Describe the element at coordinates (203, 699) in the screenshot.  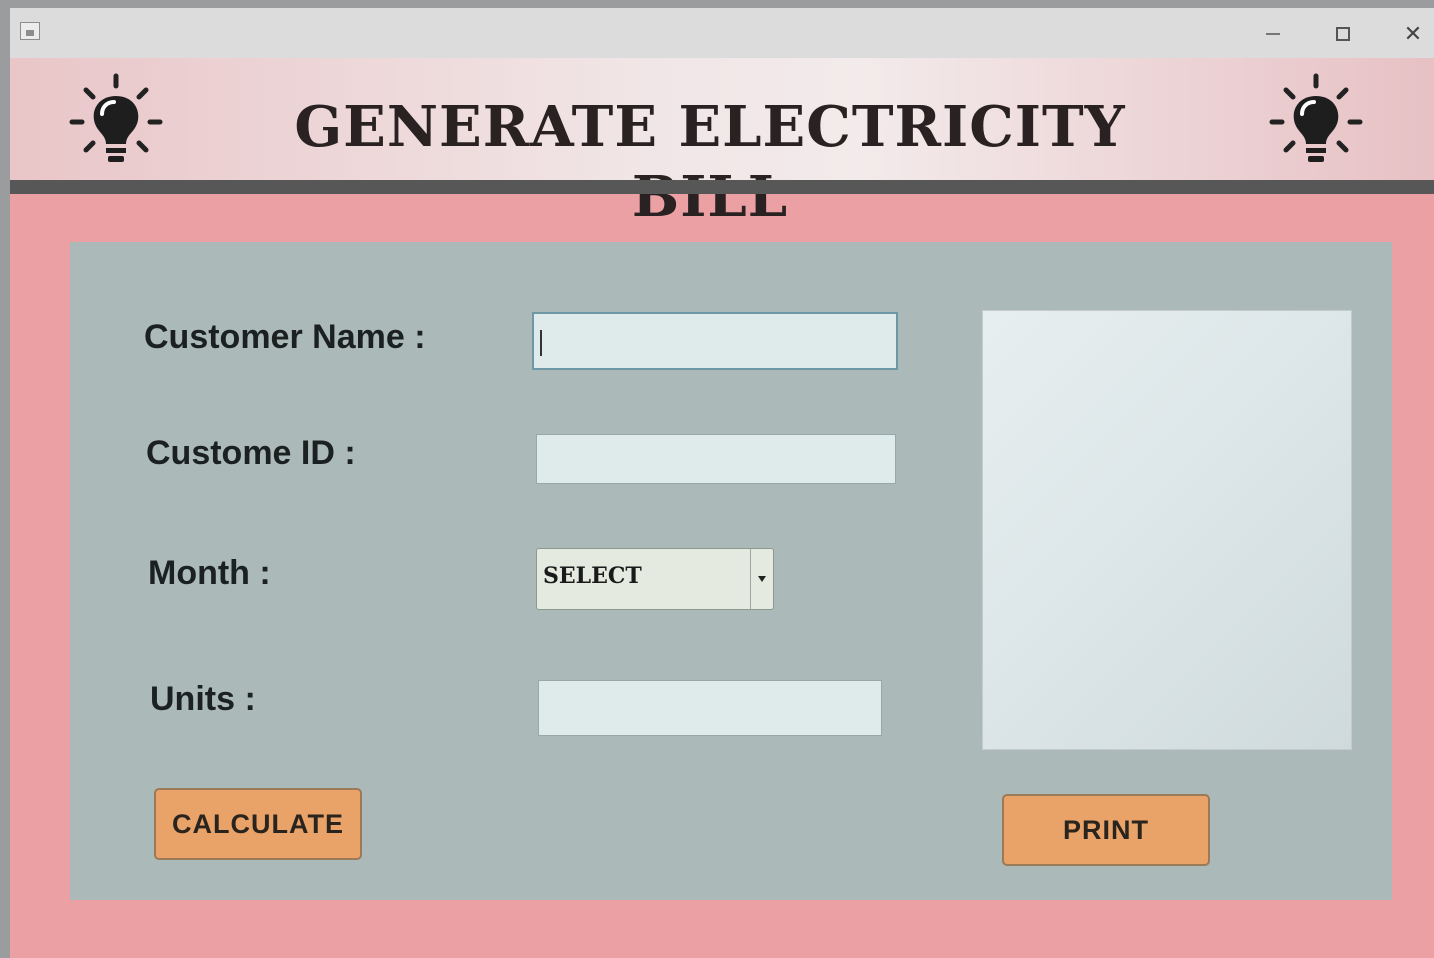
I see `units-label: Units :` at that location.